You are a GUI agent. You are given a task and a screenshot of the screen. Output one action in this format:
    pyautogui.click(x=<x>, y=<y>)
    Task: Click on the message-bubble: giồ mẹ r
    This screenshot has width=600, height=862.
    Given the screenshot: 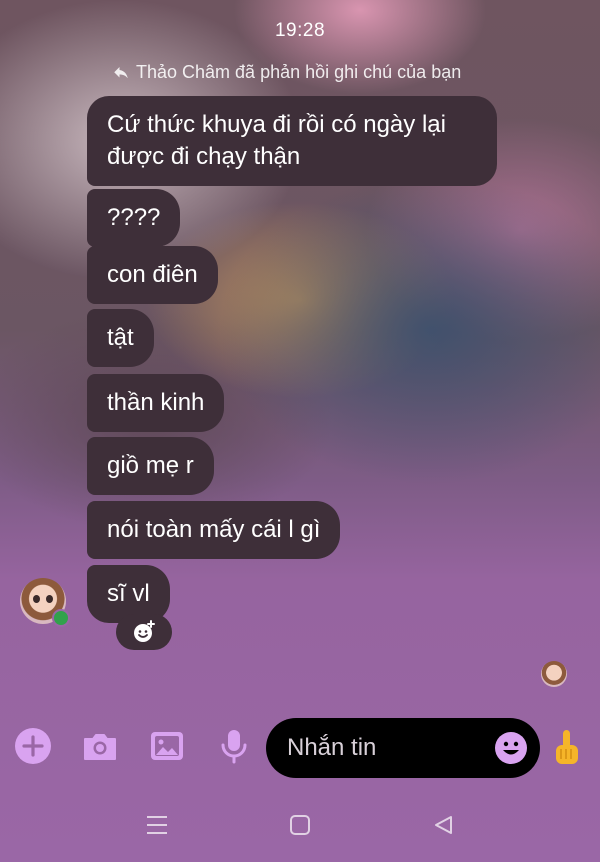 What is the action you would take?
    pyautogui.click(x=150, y=466)
    